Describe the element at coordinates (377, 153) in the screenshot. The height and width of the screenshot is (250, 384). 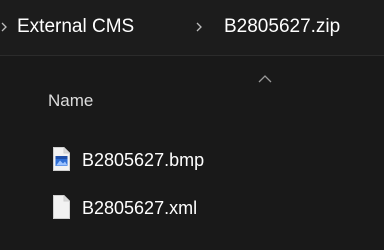
I see `scrollbar` at that location.